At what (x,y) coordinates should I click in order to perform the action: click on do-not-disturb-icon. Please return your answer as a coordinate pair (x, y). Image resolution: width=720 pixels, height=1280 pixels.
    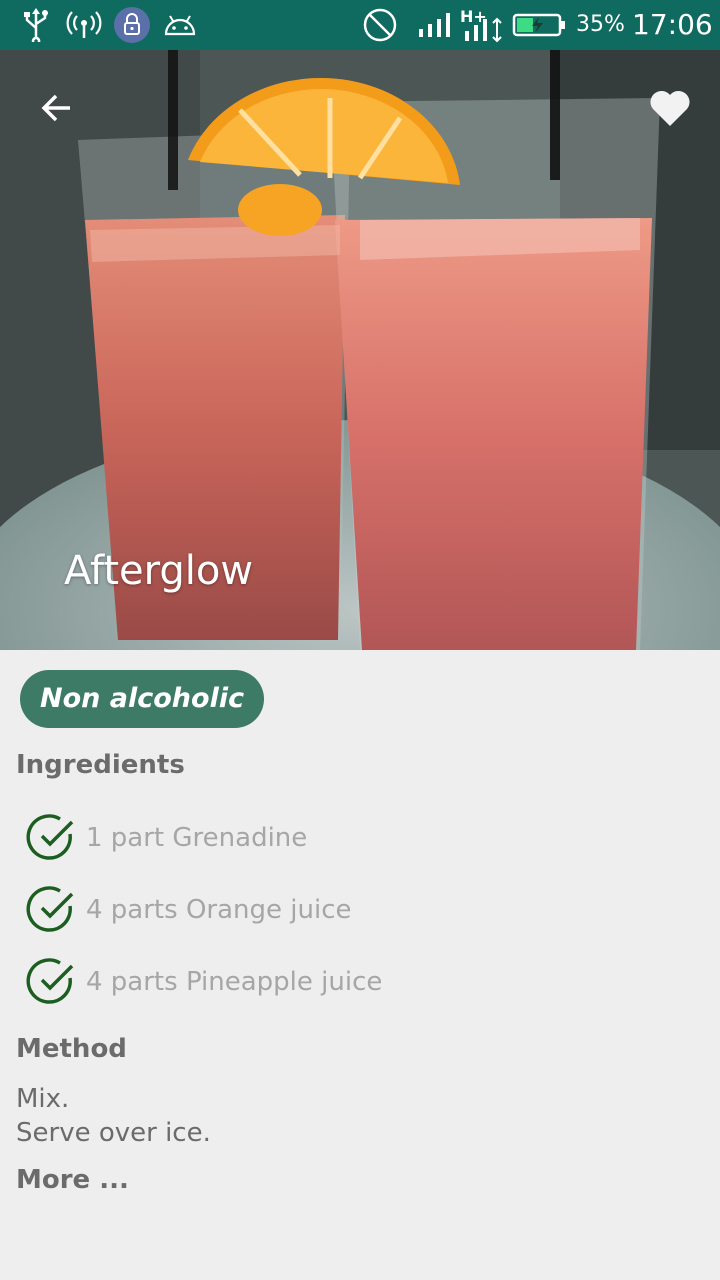
    Looking at the image, I should click on (380, 25).